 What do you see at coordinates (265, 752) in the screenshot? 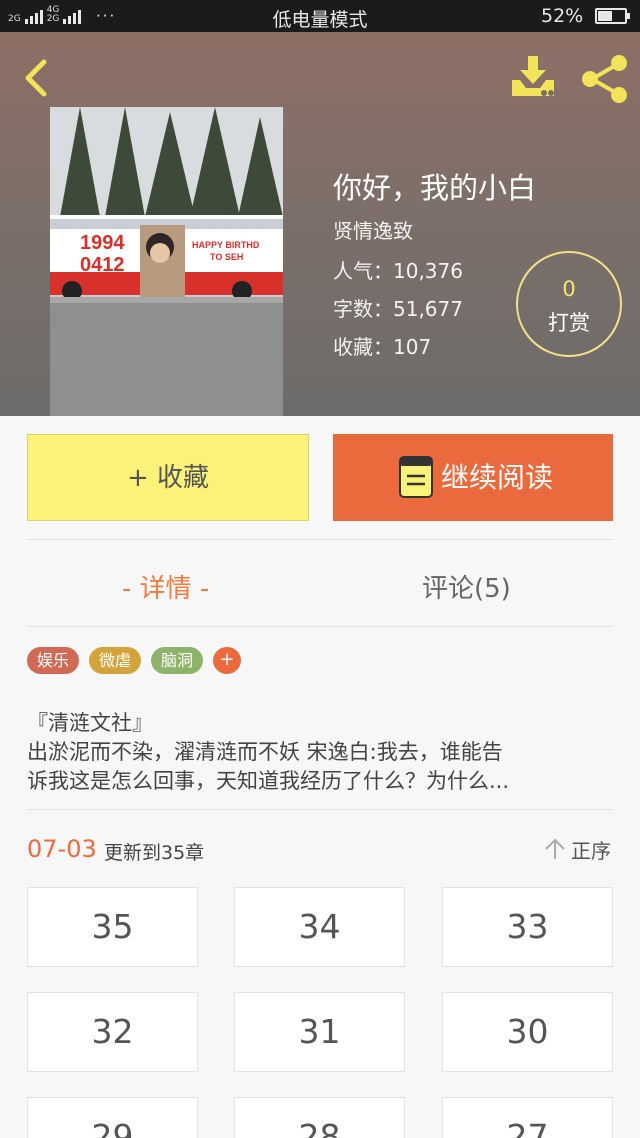
I see `intro-line-2: 出淤泥而不染，濯清涟而不妖 宋逸白:我去，谁能告` at bounding box center [265, 752].